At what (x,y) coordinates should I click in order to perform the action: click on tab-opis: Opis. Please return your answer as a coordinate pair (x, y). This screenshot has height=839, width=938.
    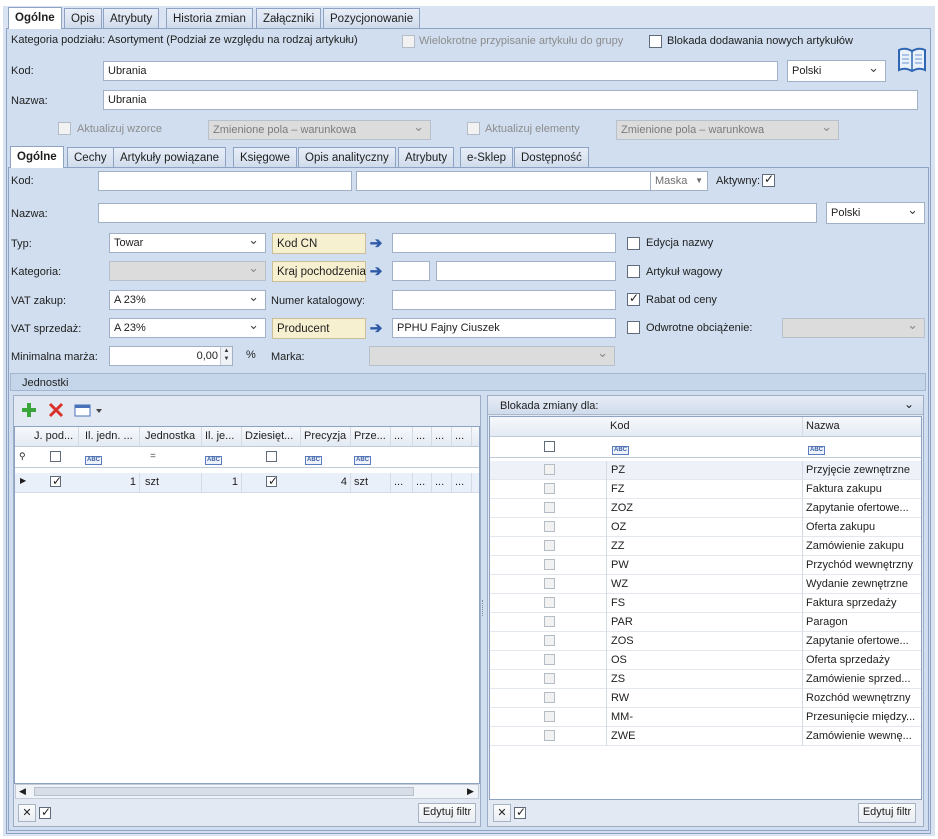
    Looking at the image, I should click on (83, 18).